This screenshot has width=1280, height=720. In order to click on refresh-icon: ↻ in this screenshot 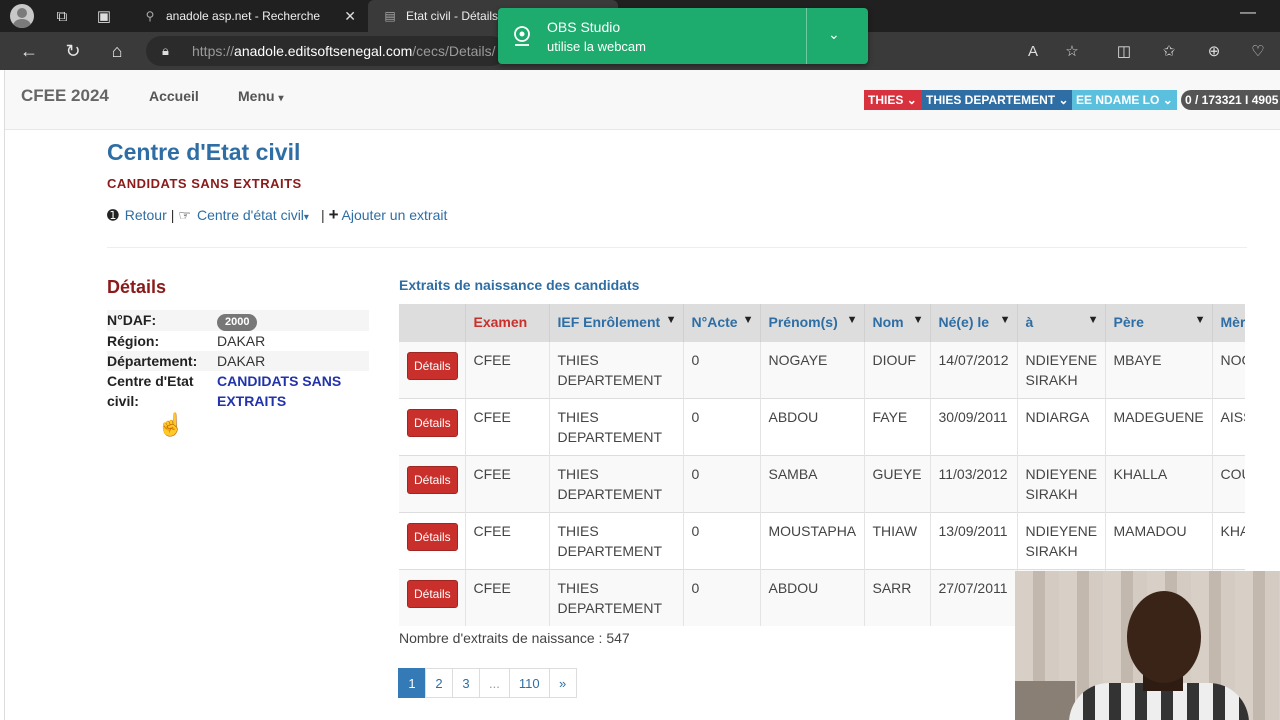, I will do `click(73, 51)`.